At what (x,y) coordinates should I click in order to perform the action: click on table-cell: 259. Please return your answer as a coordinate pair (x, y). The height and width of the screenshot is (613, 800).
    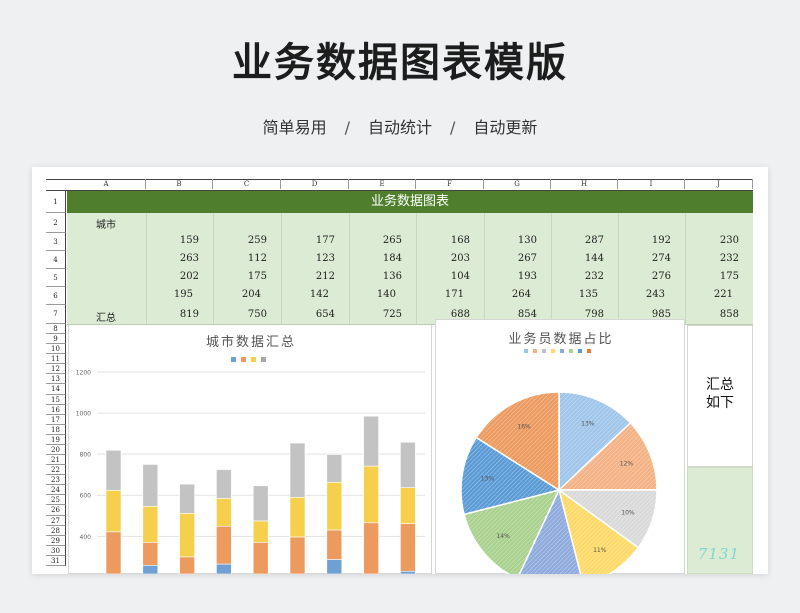
    Looking at the image, I should click on (247, 240).